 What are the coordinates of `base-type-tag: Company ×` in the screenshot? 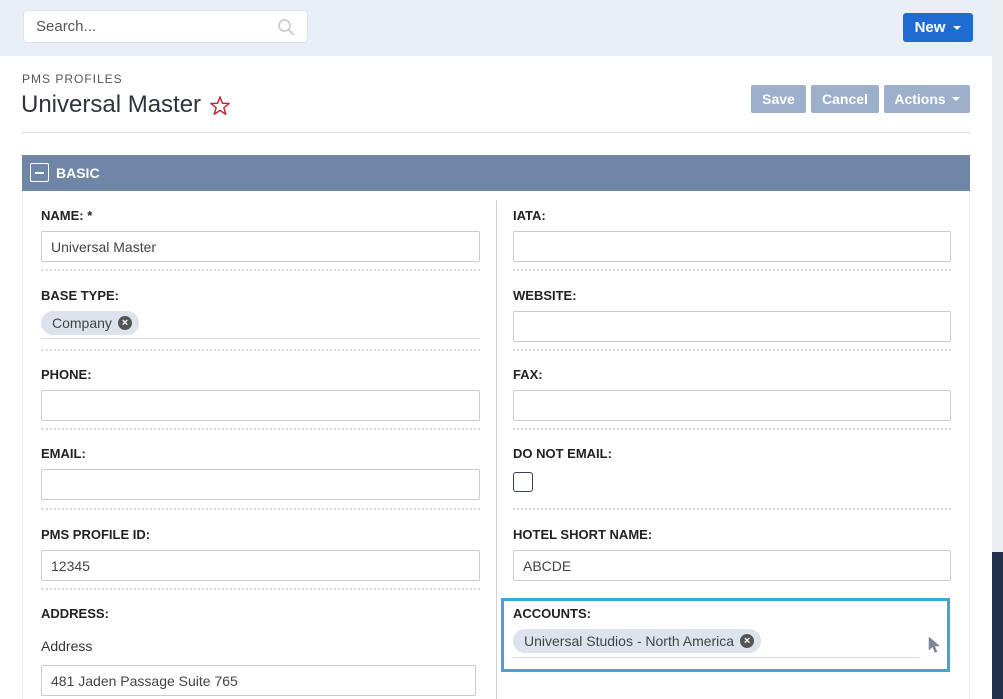 It's located at (90, 323).